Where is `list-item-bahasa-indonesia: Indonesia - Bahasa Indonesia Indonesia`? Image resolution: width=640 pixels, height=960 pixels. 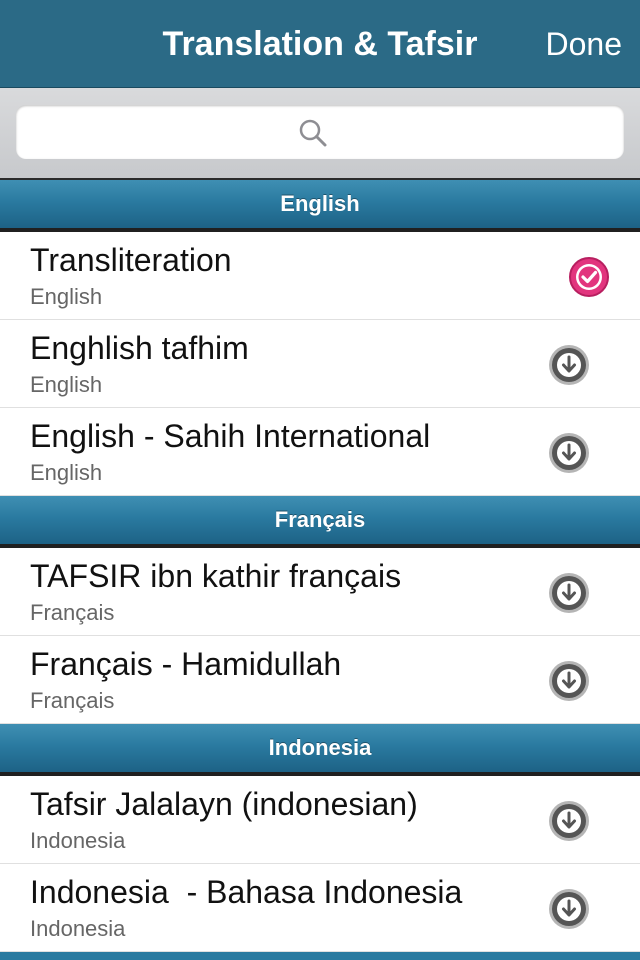 list-item-bahasa-indonesia: Indonesia - Bahasa Indonesia Indonesia is located at coordinates (320, 908).